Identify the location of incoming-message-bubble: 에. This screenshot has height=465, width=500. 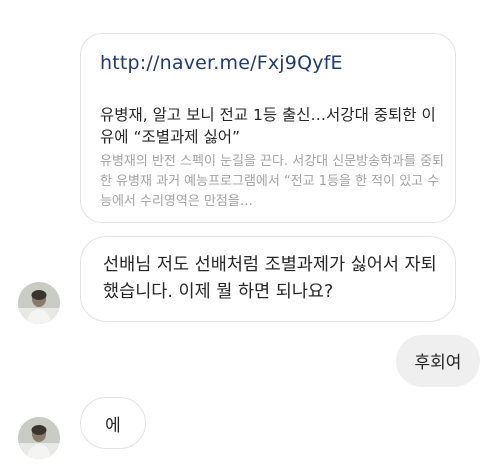
(113, 423).